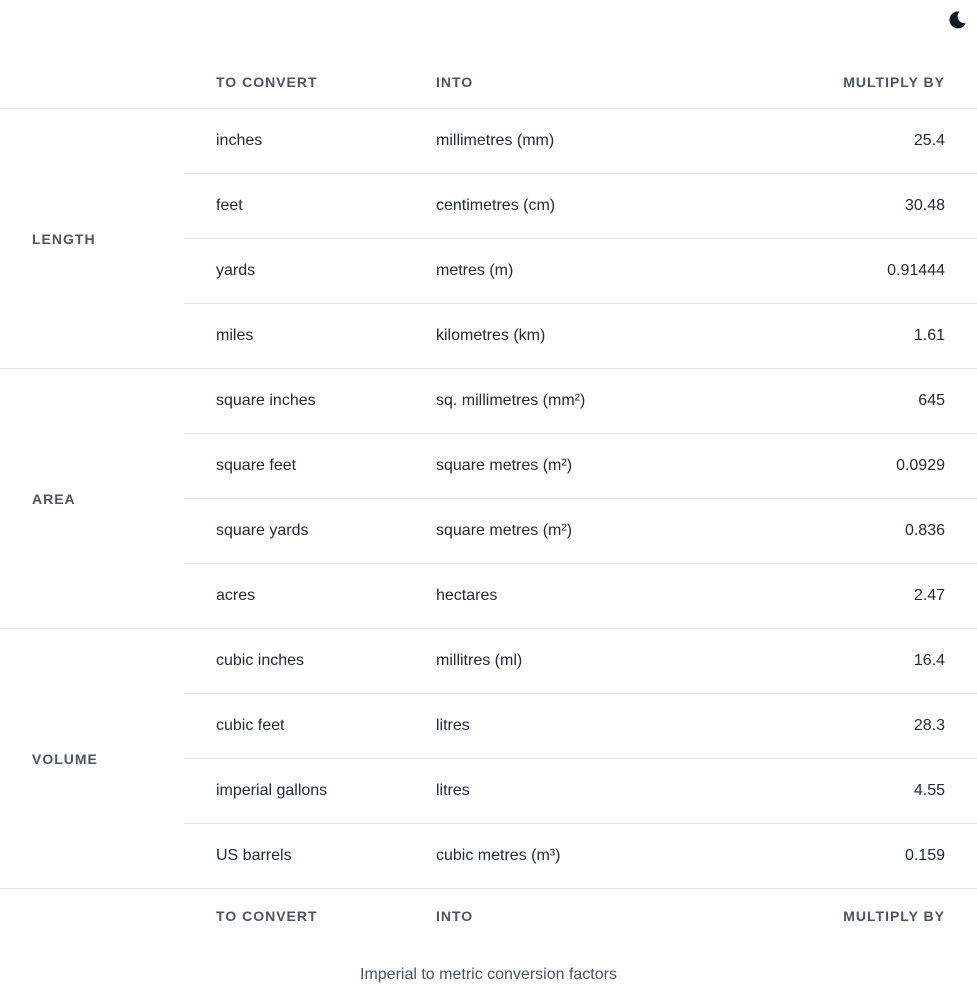  Describe the element at coordinates (92, 916) in the screenshot. I see `footer-category` at that location.